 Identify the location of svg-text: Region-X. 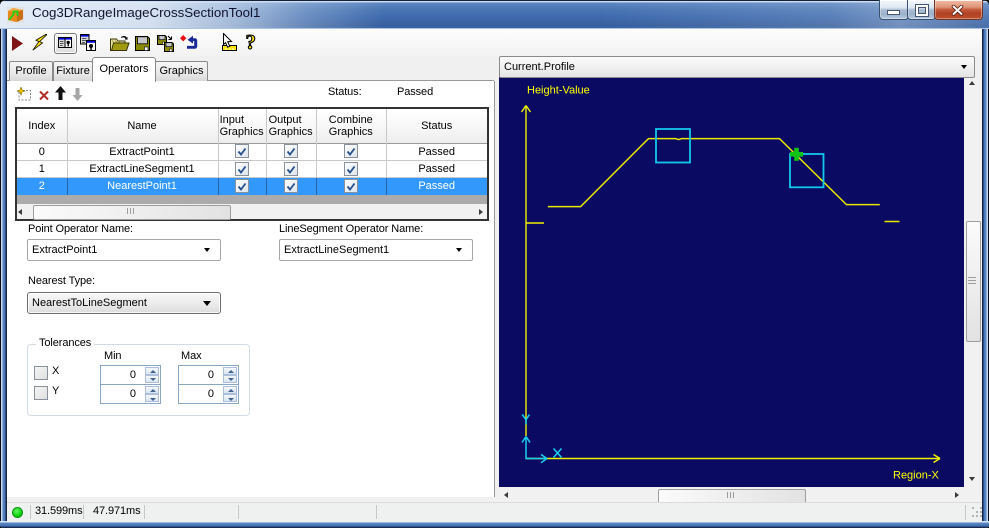
(916, 476).